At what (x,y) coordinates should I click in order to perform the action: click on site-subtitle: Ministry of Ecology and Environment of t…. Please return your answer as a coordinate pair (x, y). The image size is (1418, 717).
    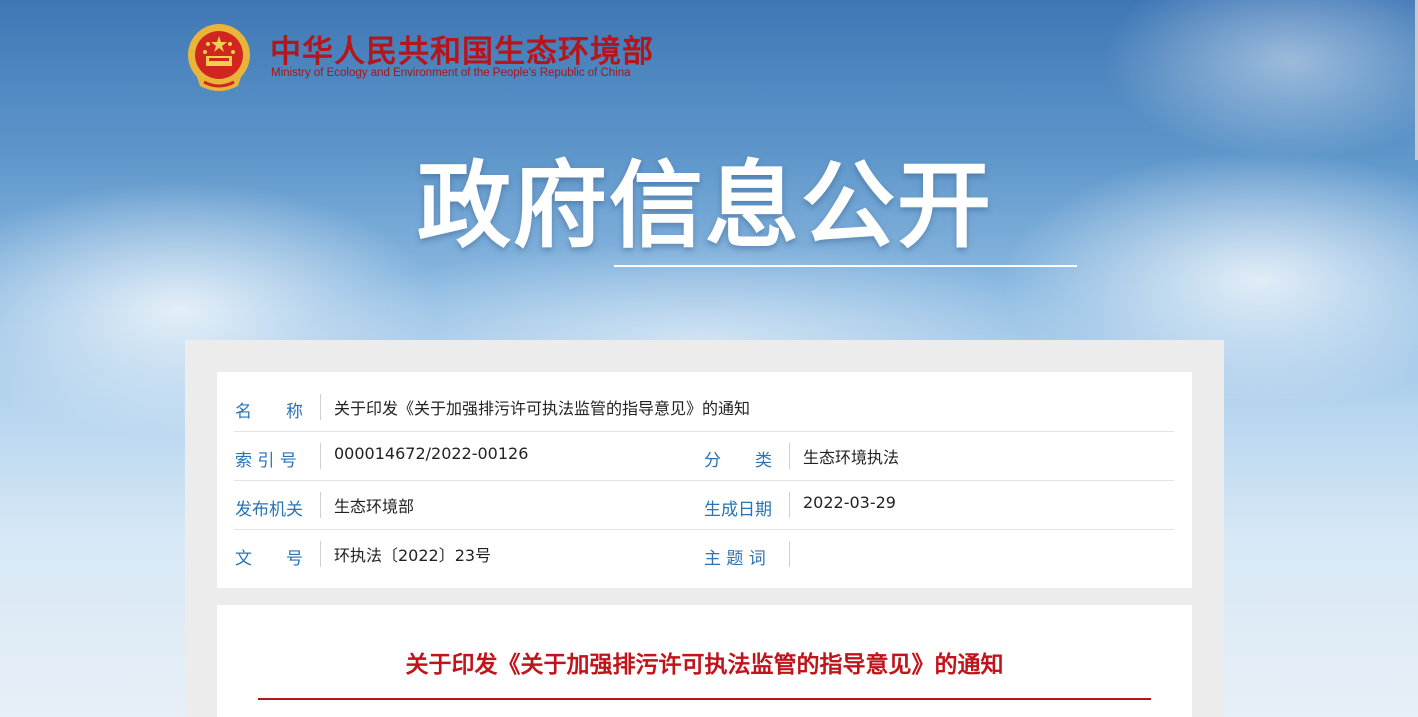
    Looking at the image, I should click on (451, 73).